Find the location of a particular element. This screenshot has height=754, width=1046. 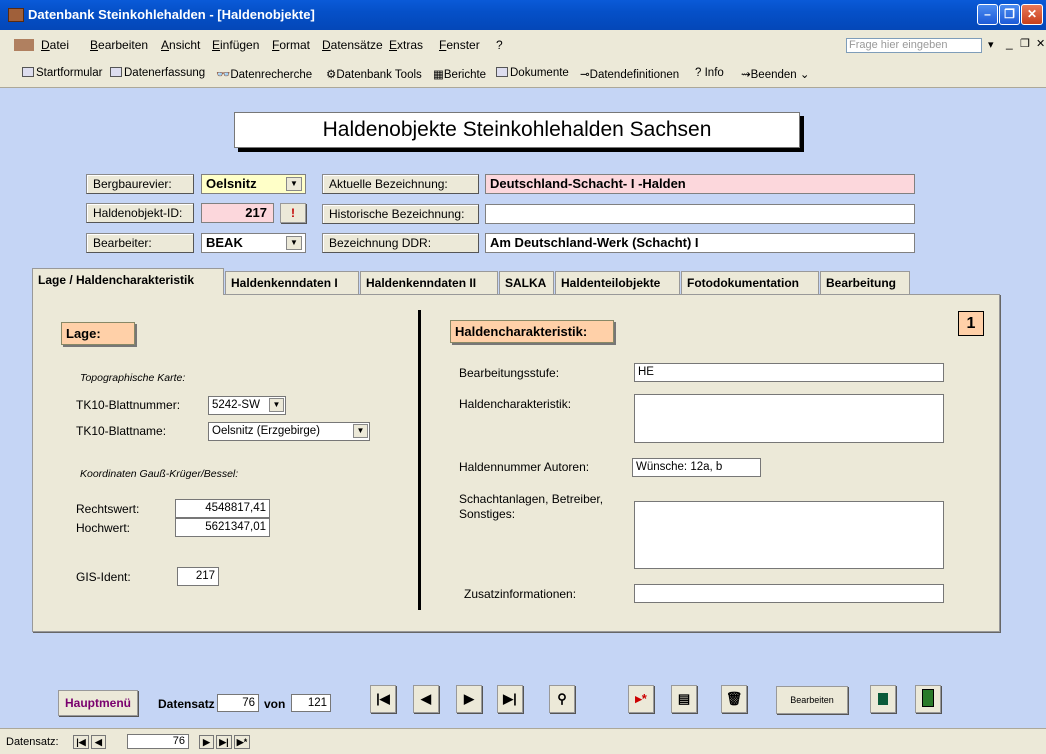

doc-close-icon: ✕ is located at coordinates (1040, 43).